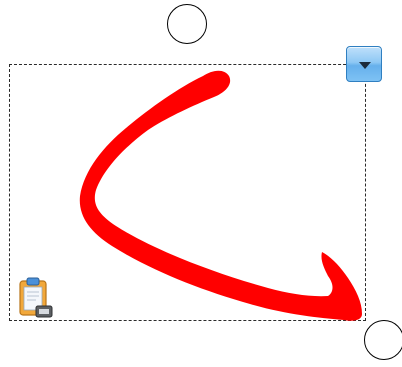  What do you see at coordinates (383, 340) in the screenshot?
I see `resize-handle` at bounding box center [383, 340].